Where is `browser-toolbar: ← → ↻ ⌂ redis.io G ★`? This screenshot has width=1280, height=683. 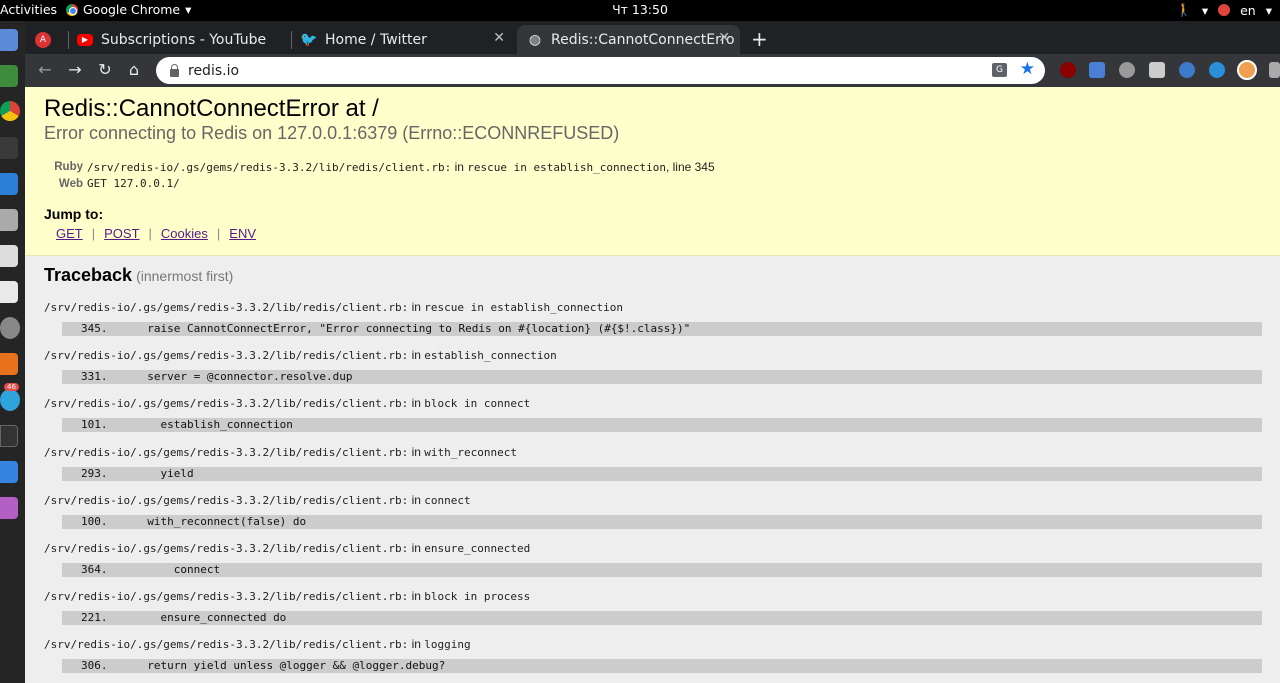 browser-toolbar: ← → ↻ ⌂ redis.io G ★ is located at coordinates (652, 70).